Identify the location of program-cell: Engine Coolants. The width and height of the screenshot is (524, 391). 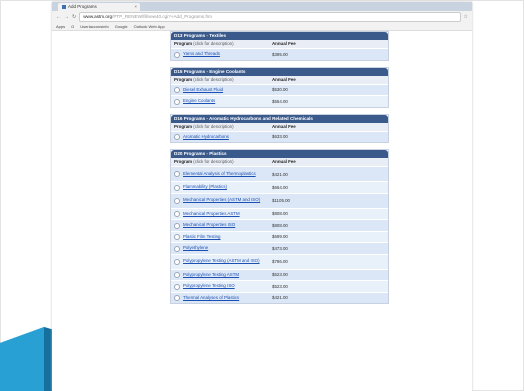
(221, 101).